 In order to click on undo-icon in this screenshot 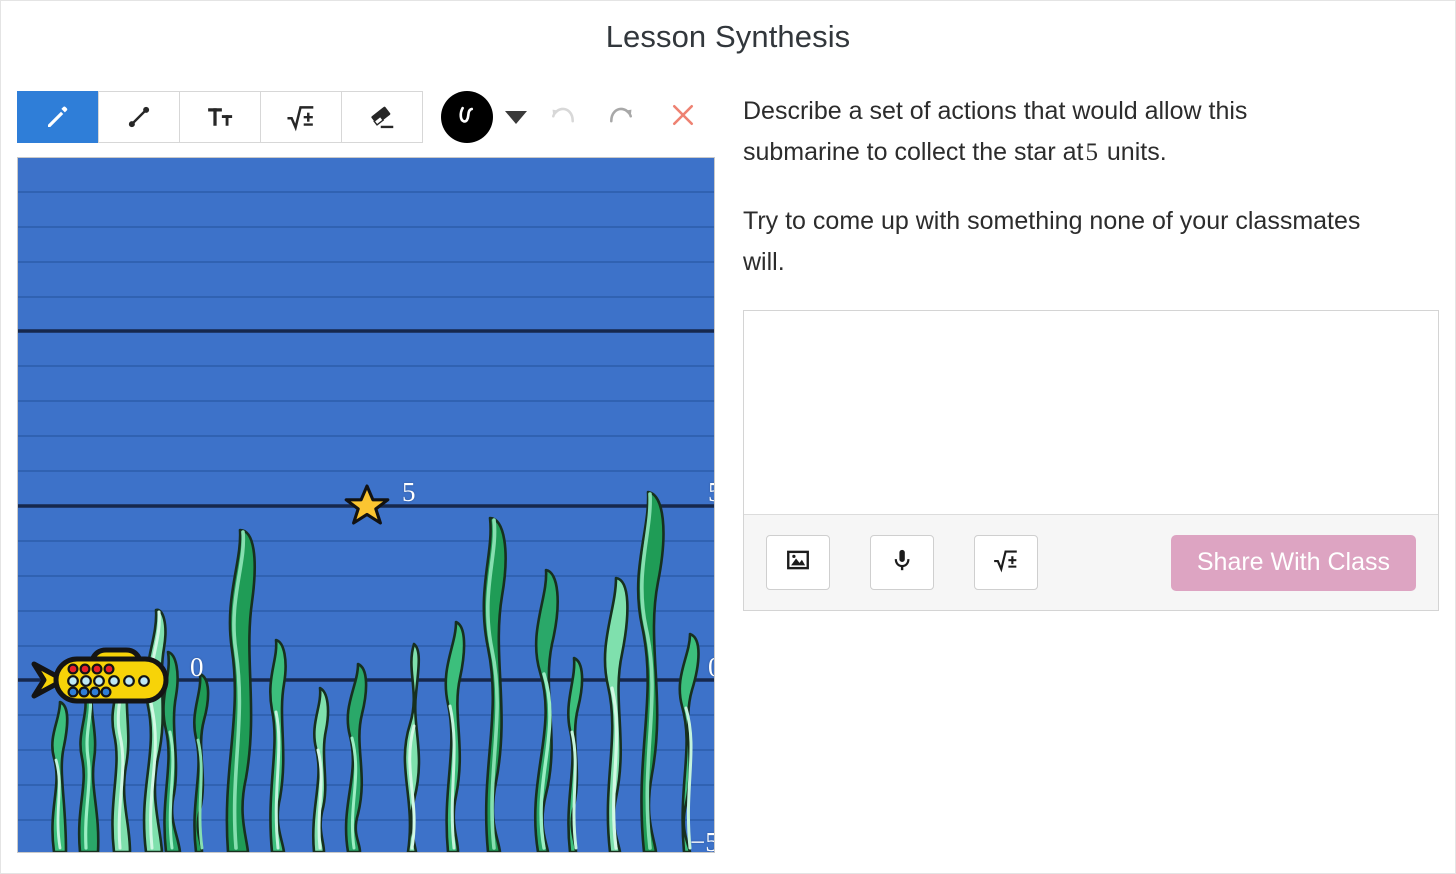, I will do `click(563, 117)`.